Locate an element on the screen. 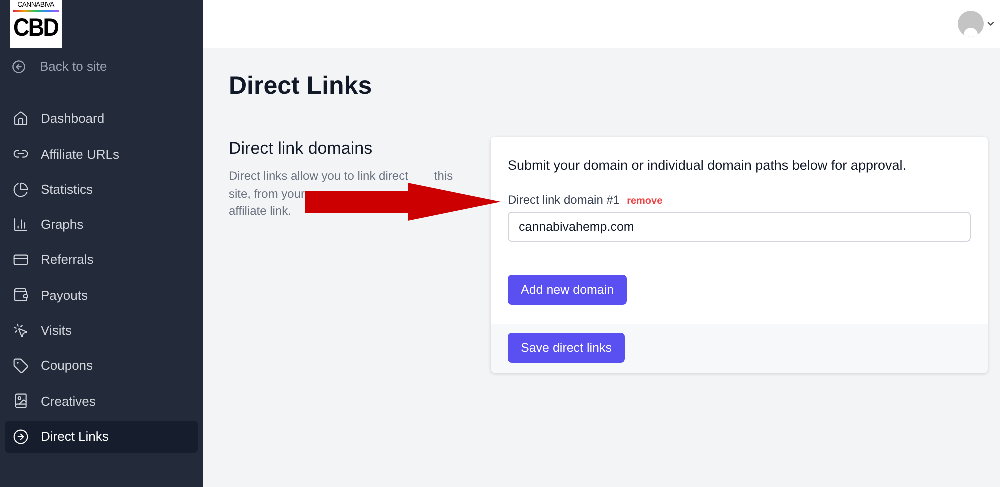 This screenshot has width=1000, height=487. pie-chart-icon is located at coordinates (21, 190).